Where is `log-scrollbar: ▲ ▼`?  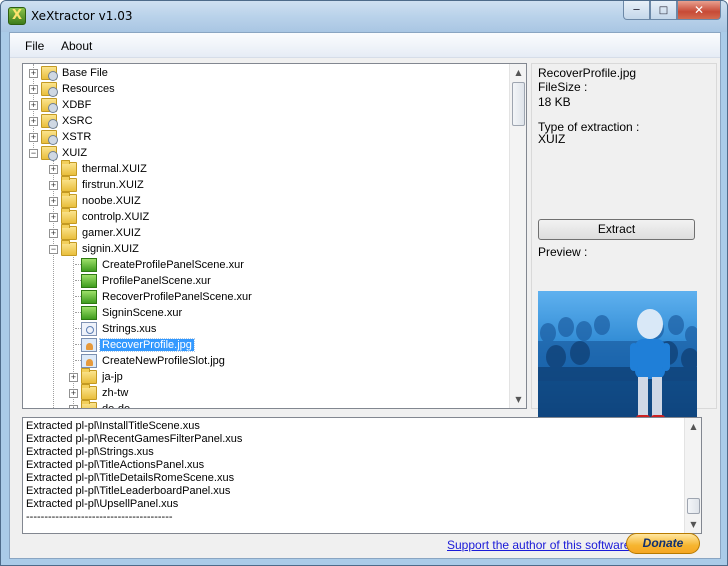 log-scrollbar: ▲ ▼ is located at coordinates (692, 475).